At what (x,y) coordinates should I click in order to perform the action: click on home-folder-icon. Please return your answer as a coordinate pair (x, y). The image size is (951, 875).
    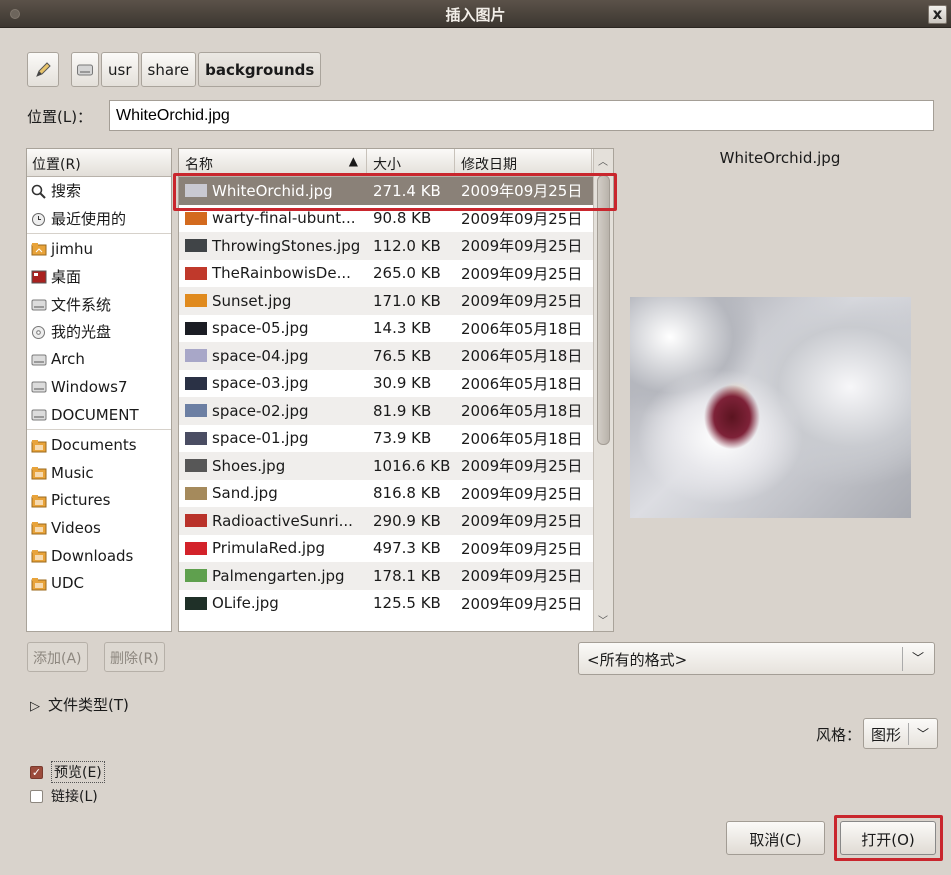
    Looking at the image, I should click on (39, 249).